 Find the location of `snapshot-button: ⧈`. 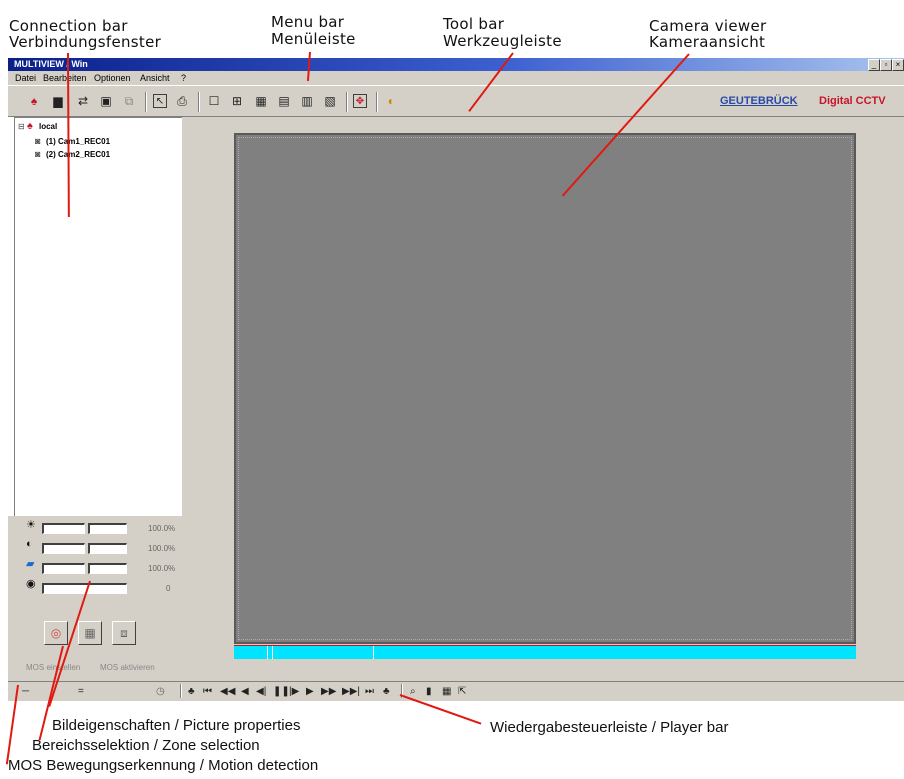

snapshot-button: ⧈ is located at coordinates (124, 633).